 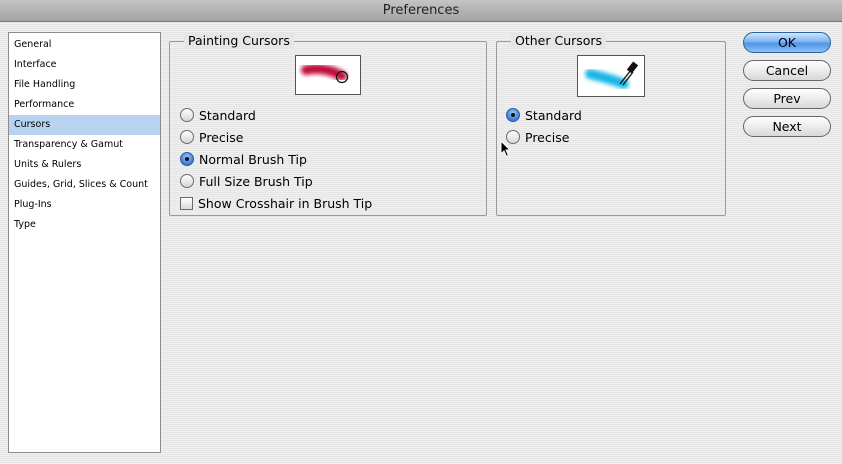 I want to click on painting-precise-option: Precise, so click(x=211, y=137).